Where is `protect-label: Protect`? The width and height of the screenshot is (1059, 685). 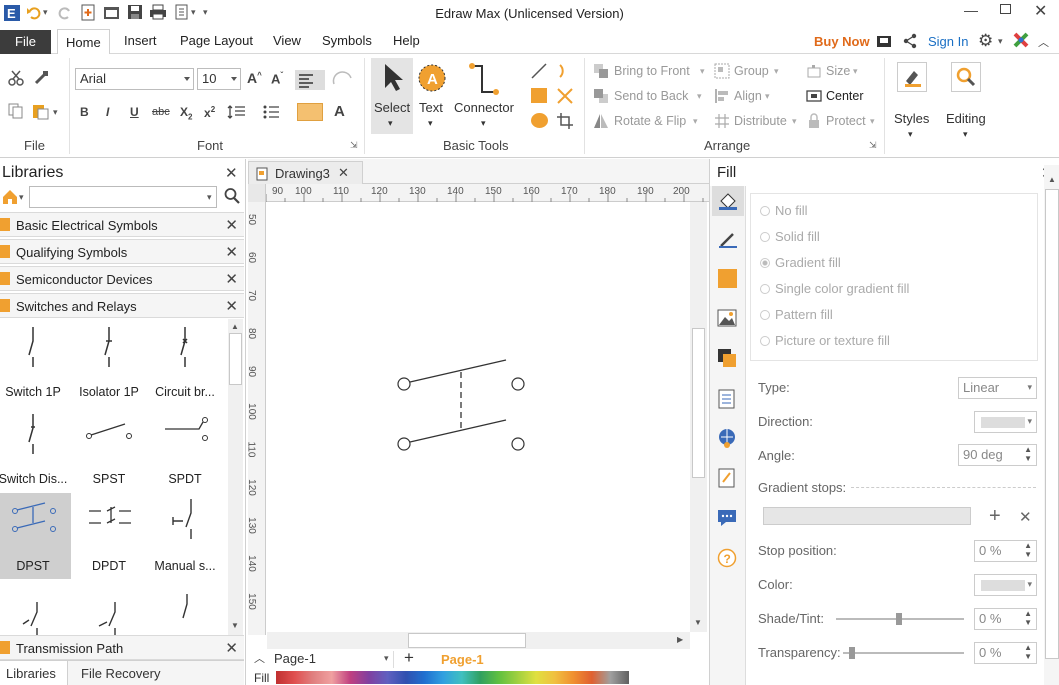 protect-label: Protect is located at coordinates (846, 121).